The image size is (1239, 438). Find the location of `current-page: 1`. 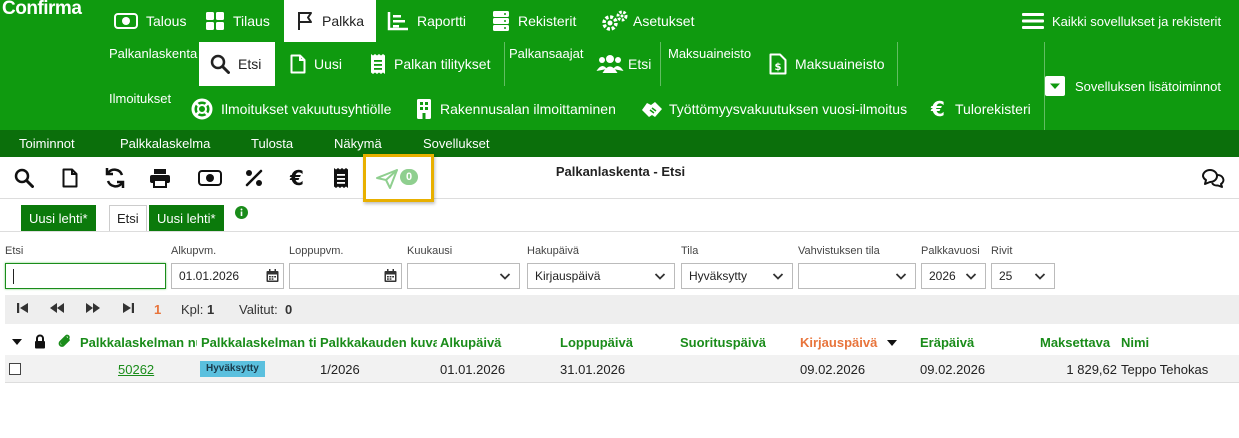

current-page: 1 is located at coordinates (157, 309).